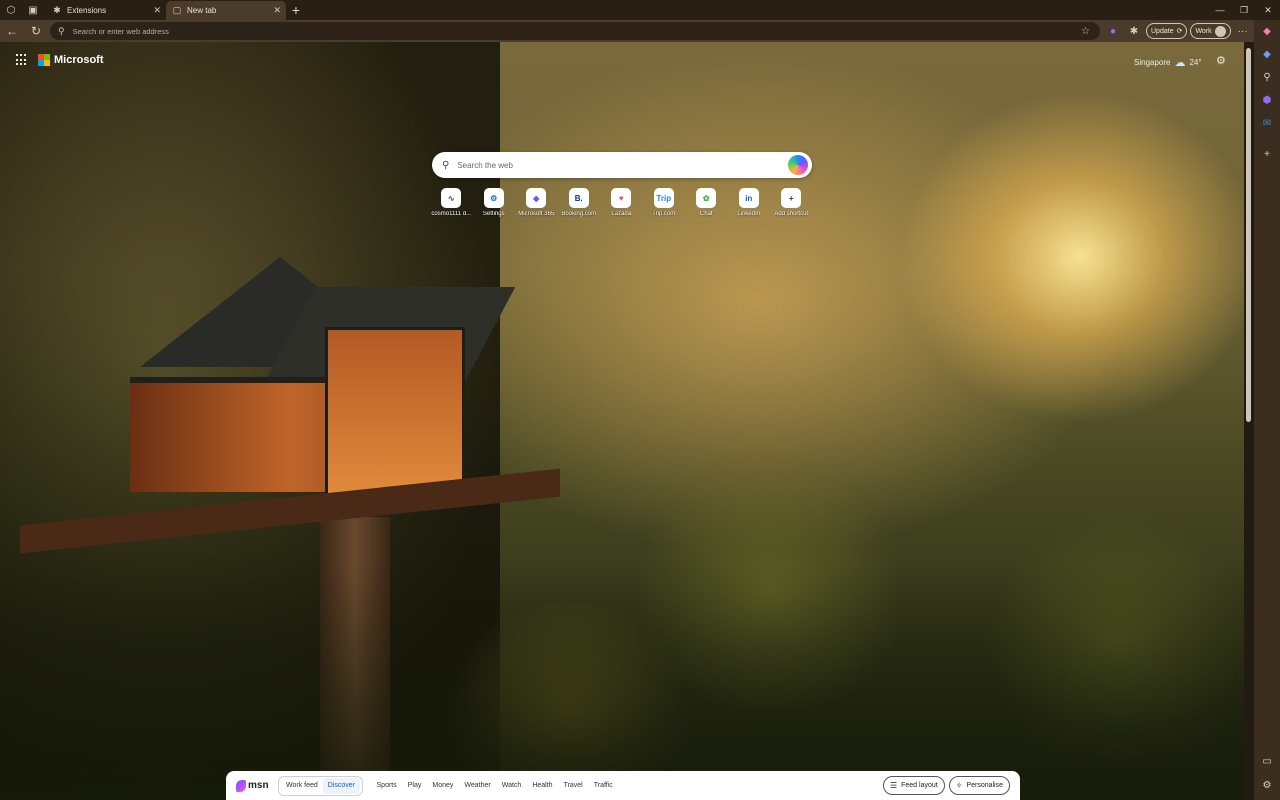 The image size is (1280, 800). I want to click on search-placeholder: Search the web, so click(485, 165).